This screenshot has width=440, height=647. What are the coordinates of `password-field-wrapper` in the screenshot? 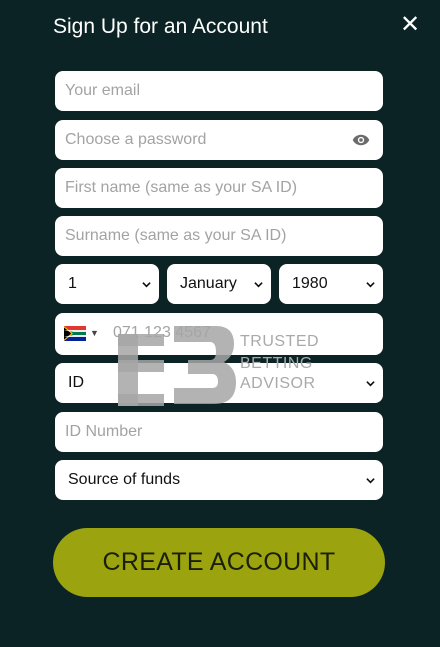 It's located at (219, 140).